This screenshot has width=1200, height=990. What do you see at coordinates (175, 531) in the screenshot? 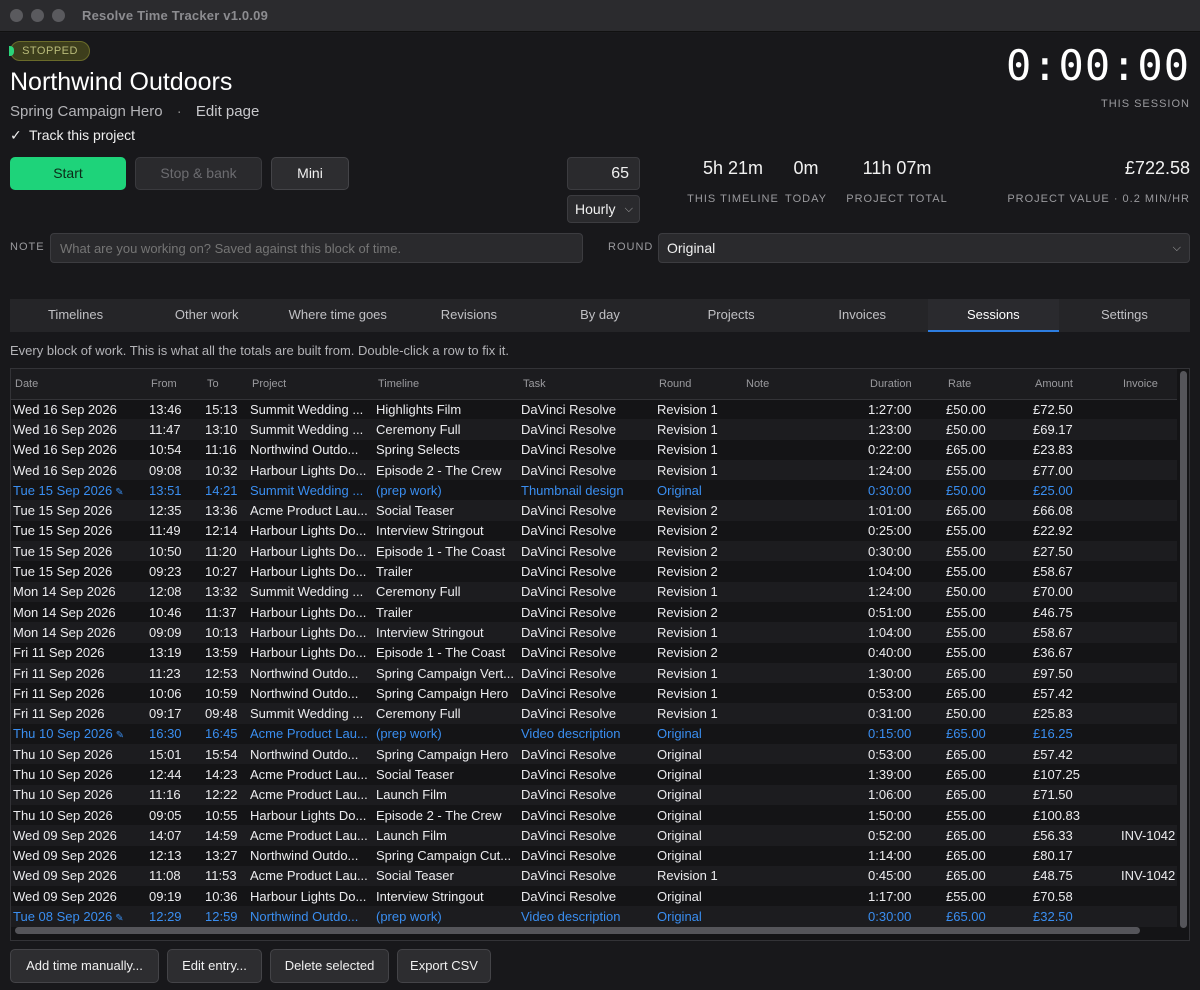
I see `cell-from: 11:49` at bounding box center [175, 531].